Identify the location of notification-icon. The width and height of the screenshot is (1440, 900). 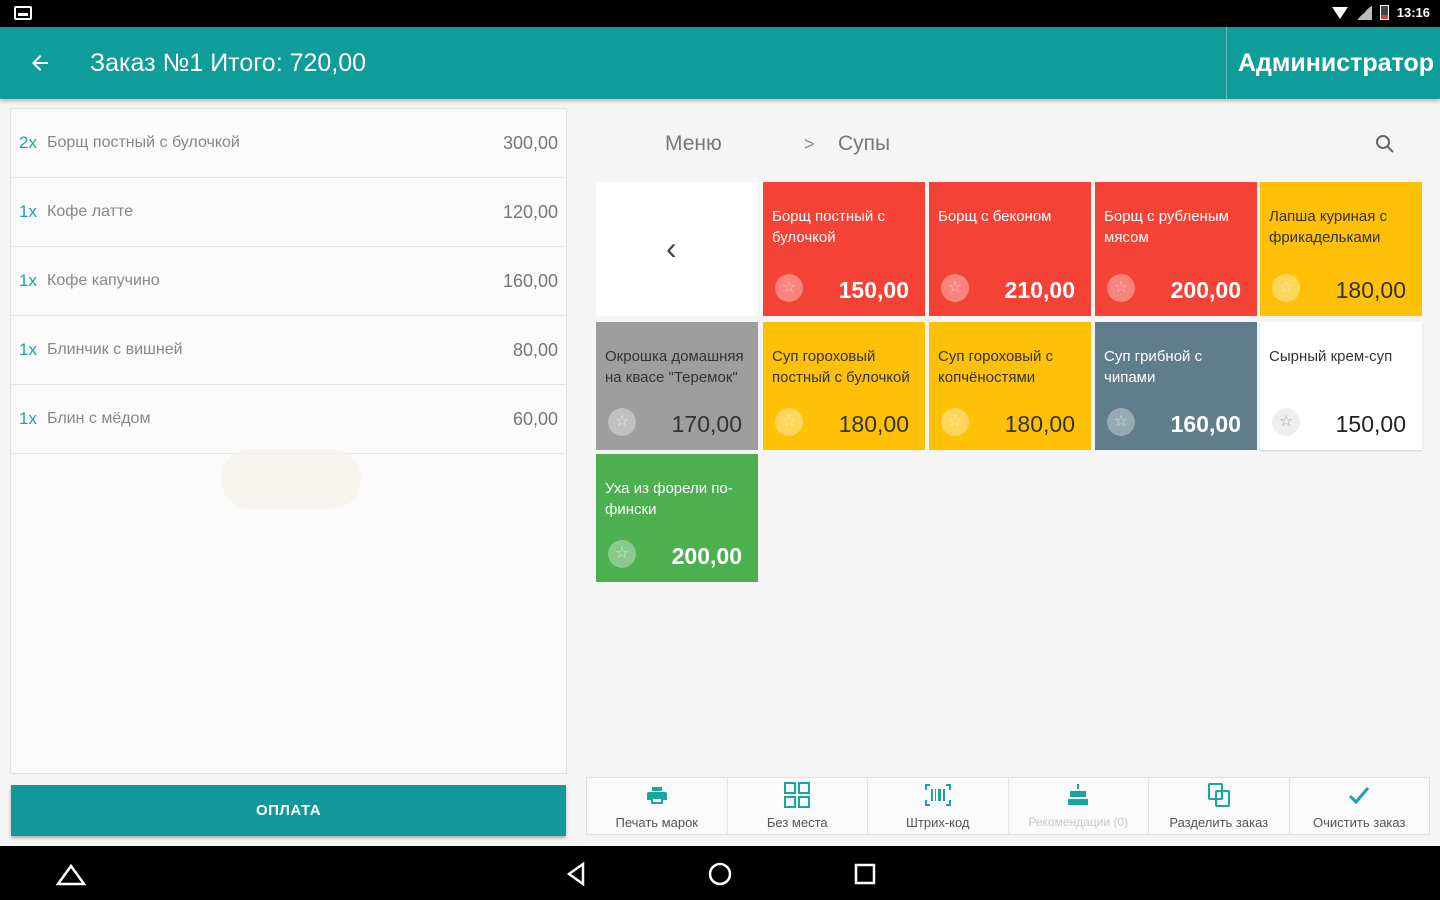
(23, 13).